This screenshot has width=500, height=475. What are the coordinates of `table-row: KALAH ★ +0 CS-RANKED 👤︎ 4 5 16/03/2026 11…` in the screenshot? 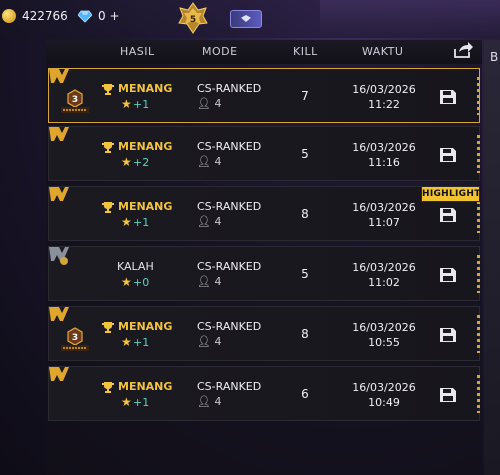 It's located at (264, 273).